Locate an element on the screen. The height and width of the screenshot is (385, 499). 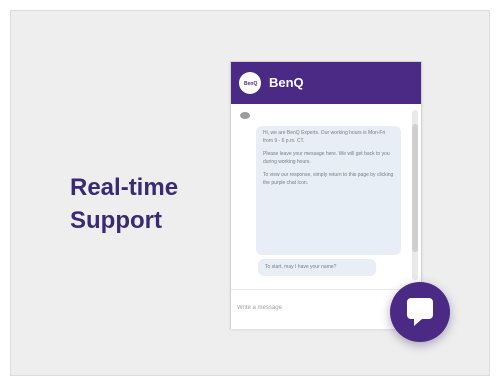
message-input is located at coordinates (307, 308).